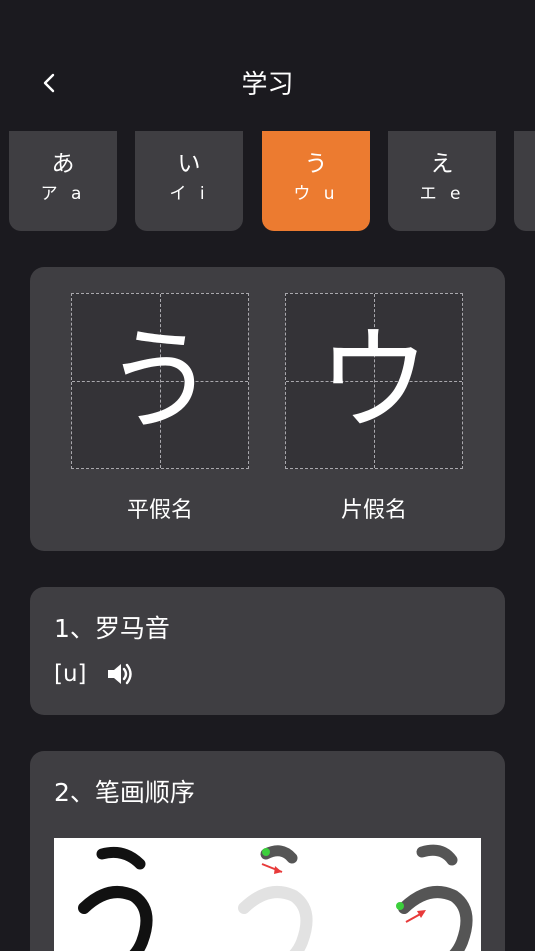 The height and width of the screenshot is (951, 535). What do you see at coordinates (189, 181) in the screenshot?
I see `tab-i: い イ i` at bounding box center [189, 181].